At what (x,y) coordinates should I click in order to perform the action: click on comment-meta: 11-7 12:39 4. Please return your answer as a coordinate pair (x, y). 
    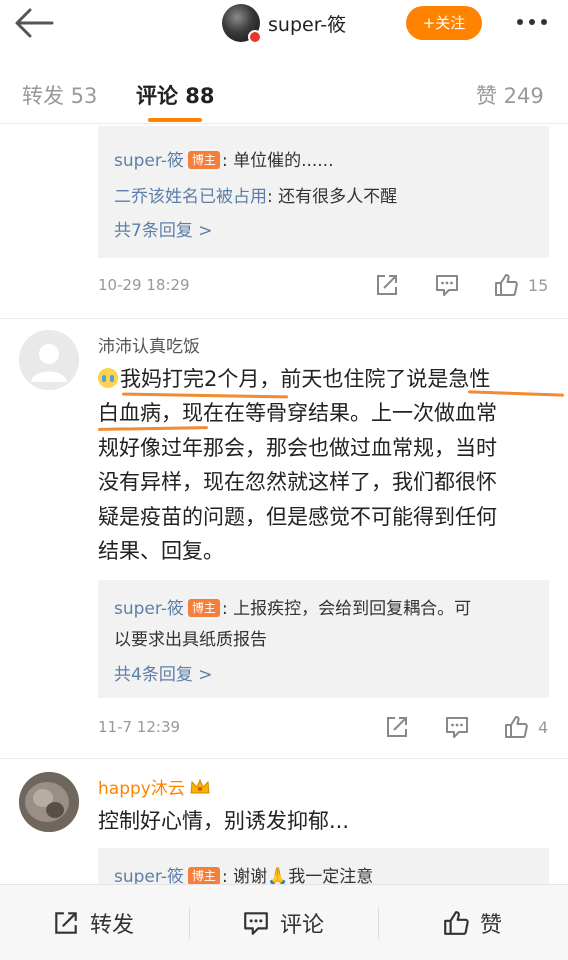
    Looking at the image, I should click on (323, 729).